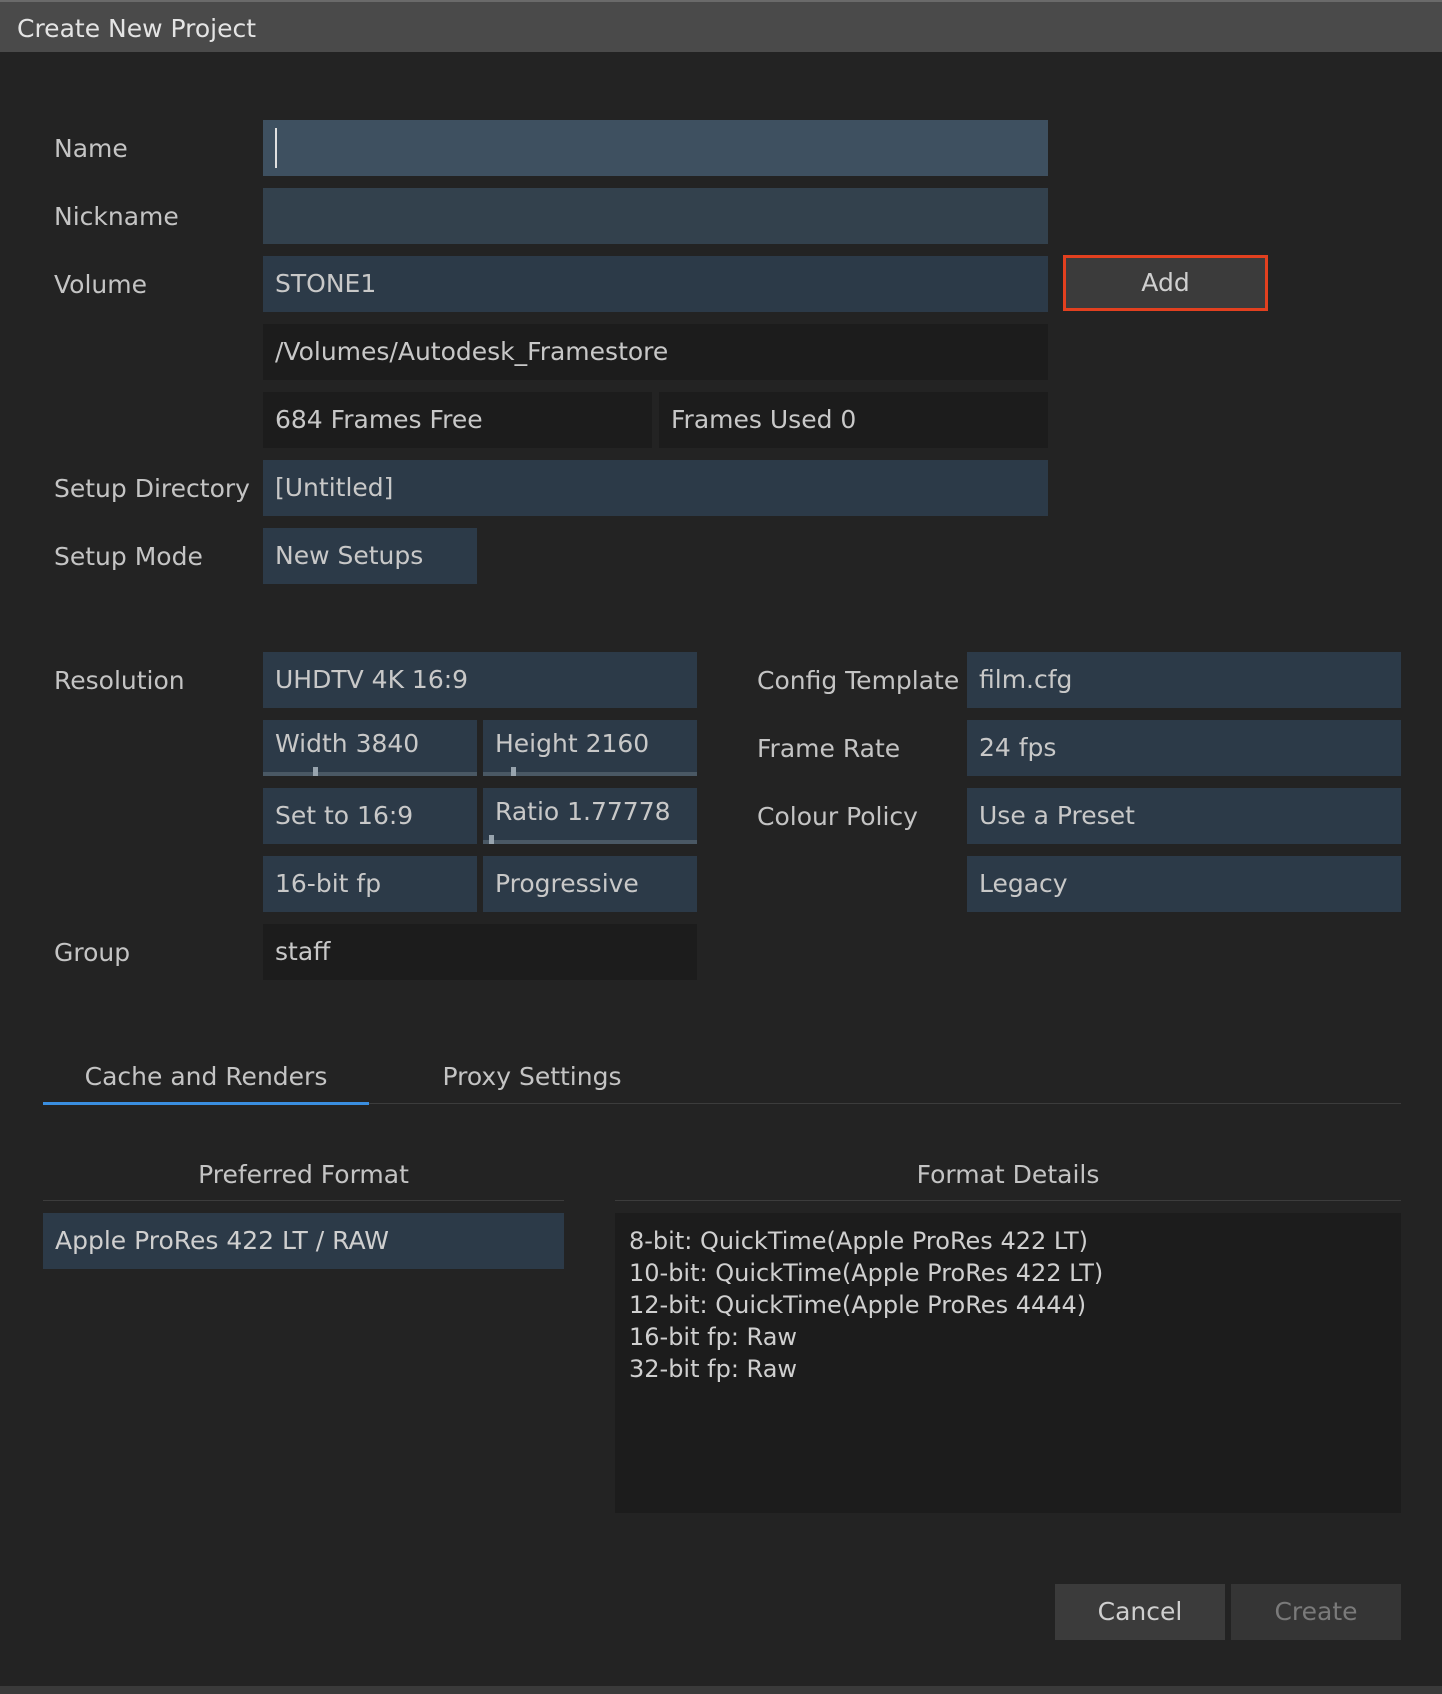 The image size is (1442, 1694). What do you see at coordinates (837, 816) in the screenshot?
I see `colour-policy-label: Colour Policy` at bounding box center [837, 816].